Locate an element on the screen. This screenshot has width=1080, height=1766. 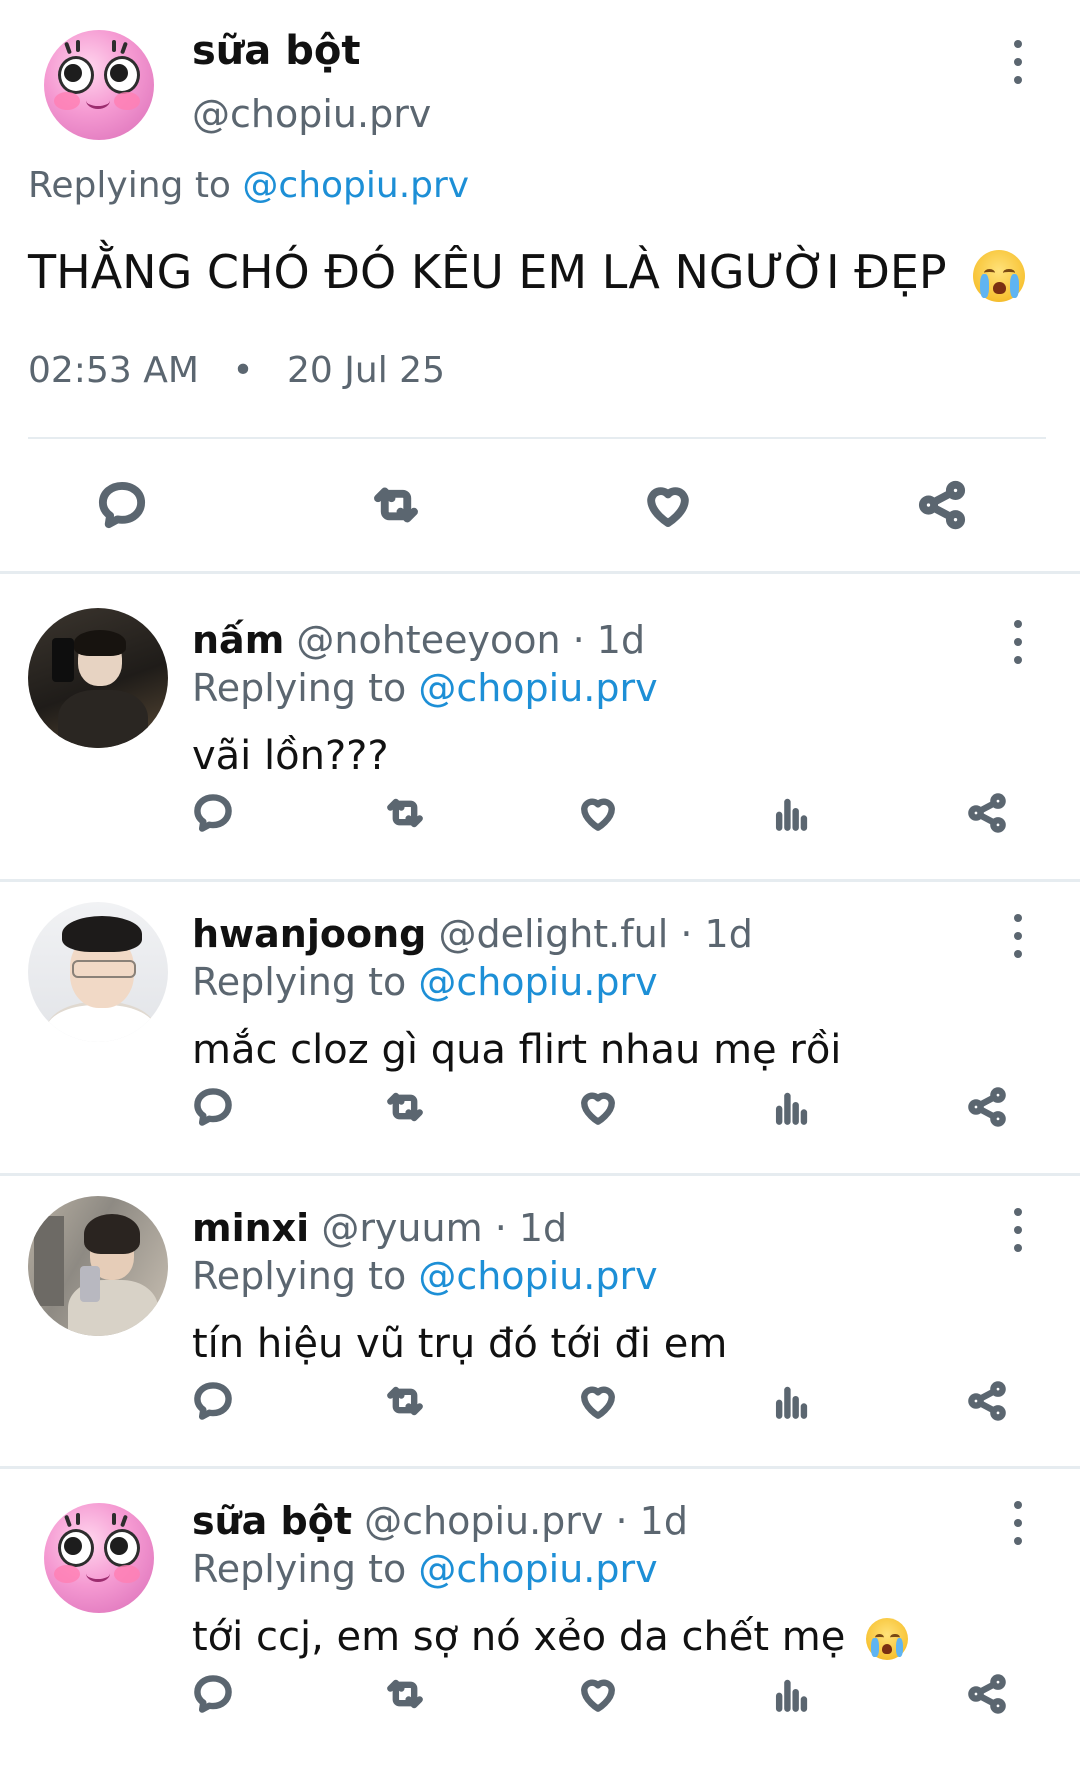
reply-text: mắc cloz gì qua flirt nhau mẹ rồi is located at coordinates (517, 1050).